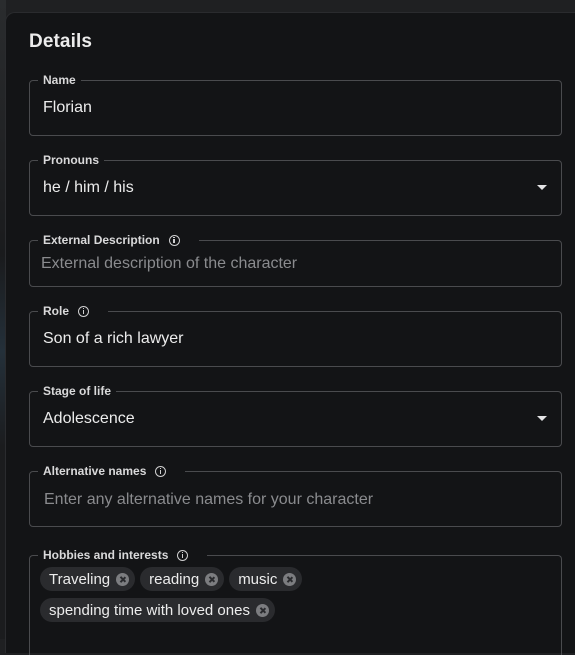 Image resolution: width=575 pixels, height=655 pixels. Describe the element at coordinates (56, 311) in the screenshot. I see `role-label: Role` at that location.